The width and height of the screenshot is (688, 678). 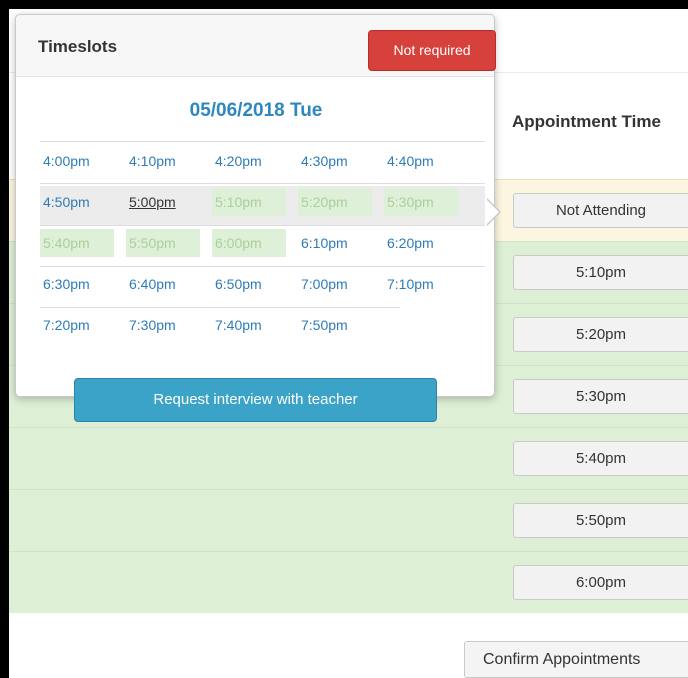 I want to click on timeslot-booked: 5:50pm, so click(x=163, y=243).